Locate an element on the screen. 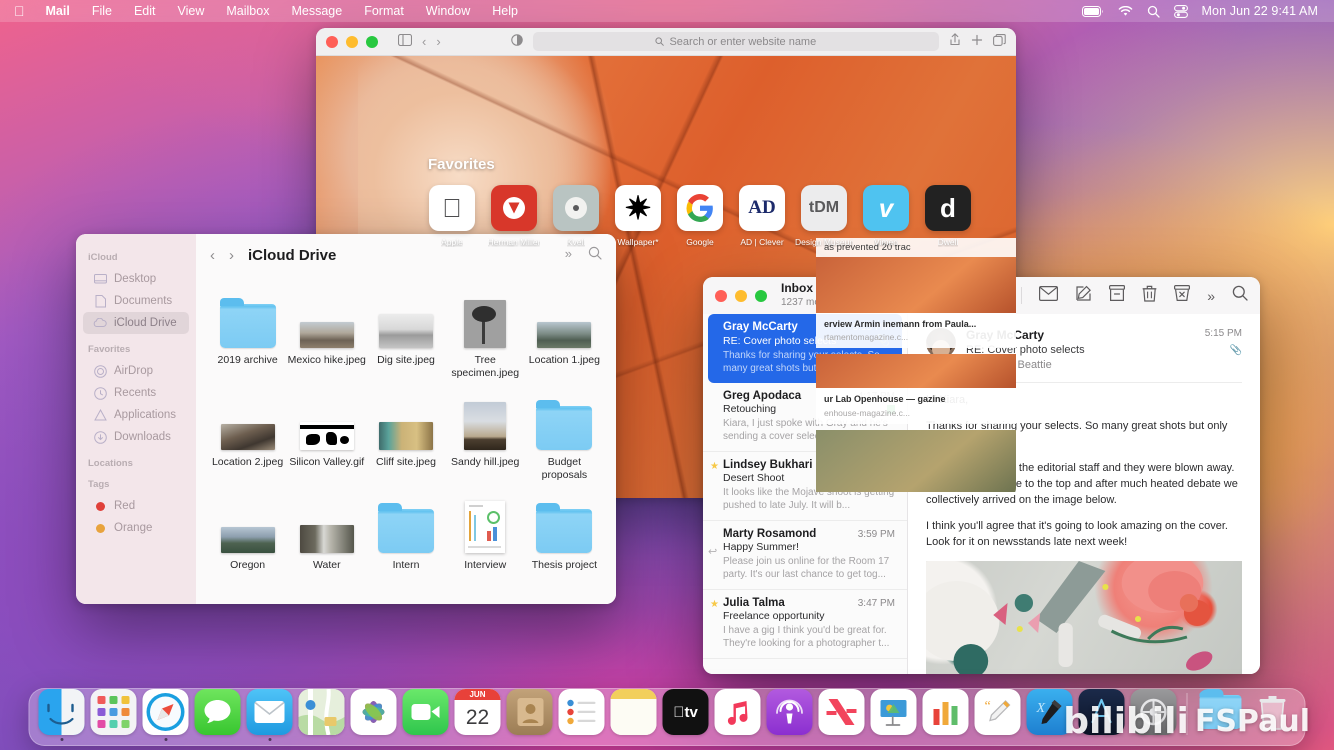 Image resolution: width=1334 pixels, height=750 pixels. favorite-ad-clever: AD AD | Clever is located at coordinates (762, 216).